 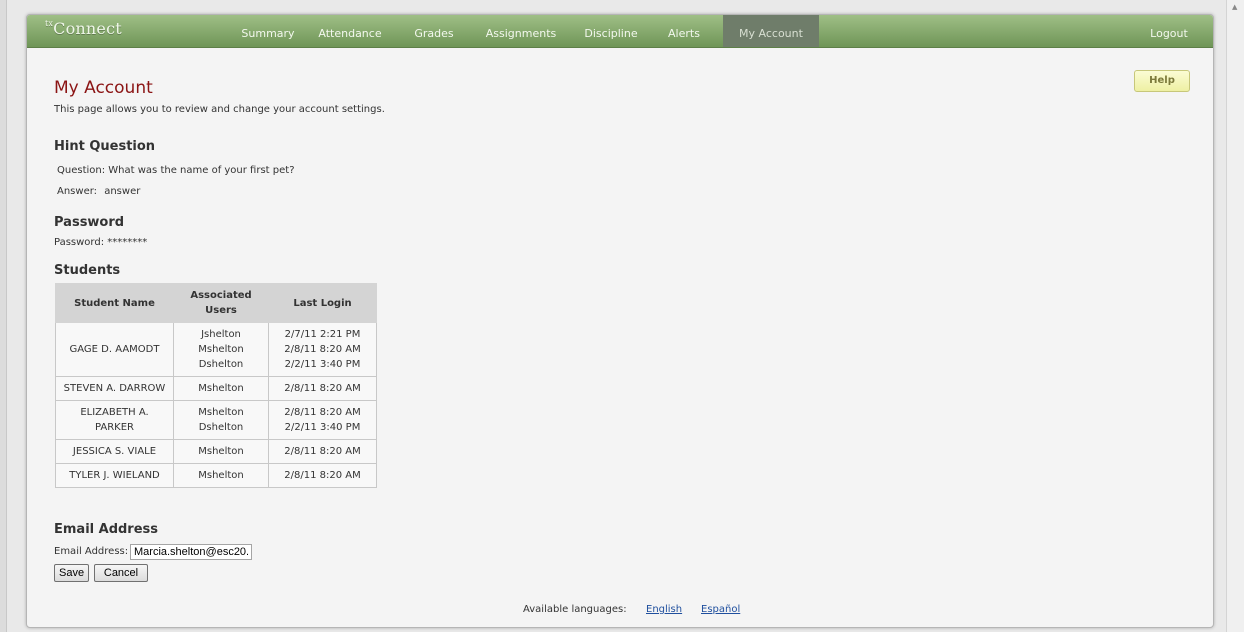 What do you see at coordinates (103, 88) in the screenshot?
I see `page-title: My Account` at bounding box center [103, 88].